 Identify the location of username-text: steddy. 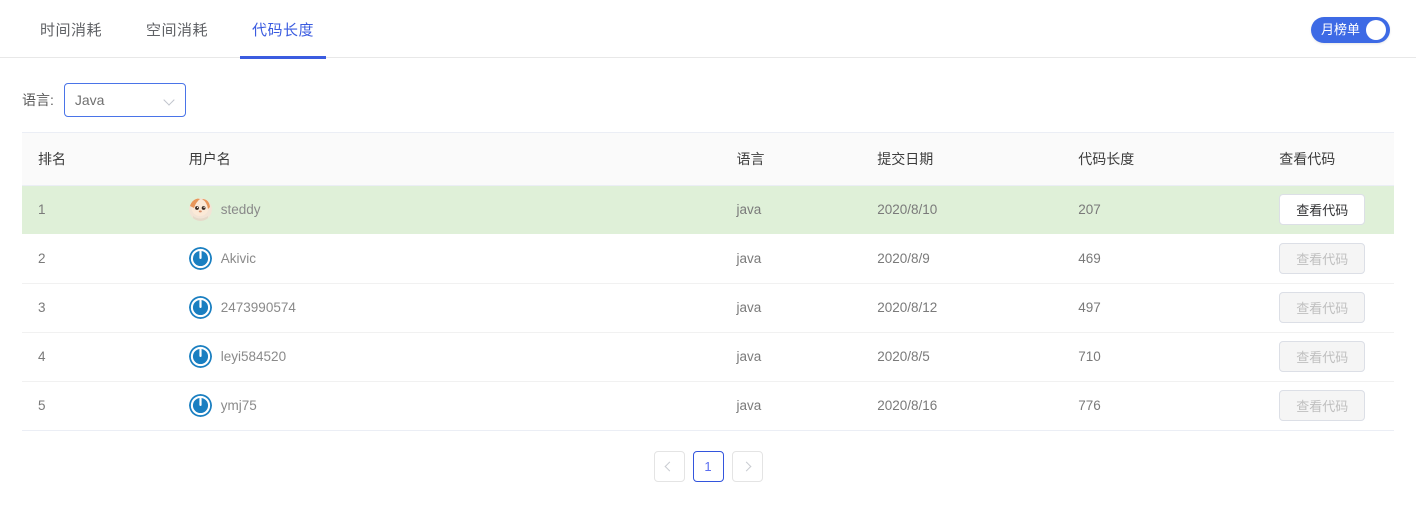
(240, 209).